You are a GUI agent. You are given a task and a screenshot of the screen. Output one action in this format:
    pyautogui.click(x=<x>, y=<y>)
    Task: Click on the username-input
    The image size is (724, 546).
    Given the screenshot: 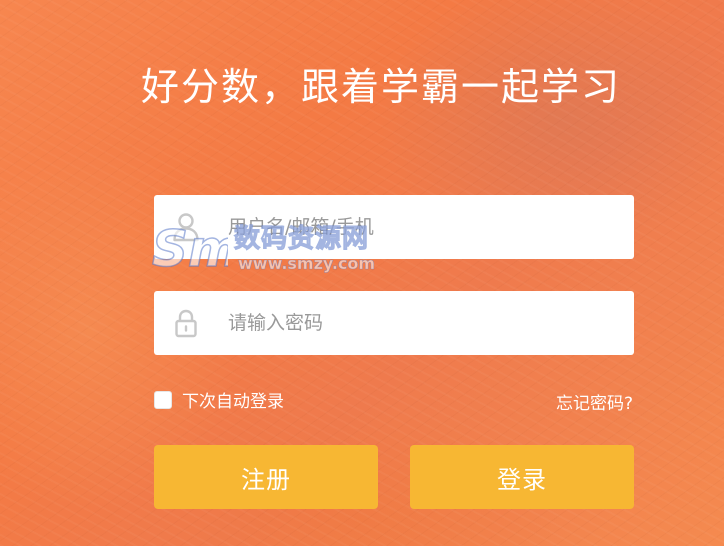 What is the action you would take?
    pyautogui.click(x=423, y=227)
    